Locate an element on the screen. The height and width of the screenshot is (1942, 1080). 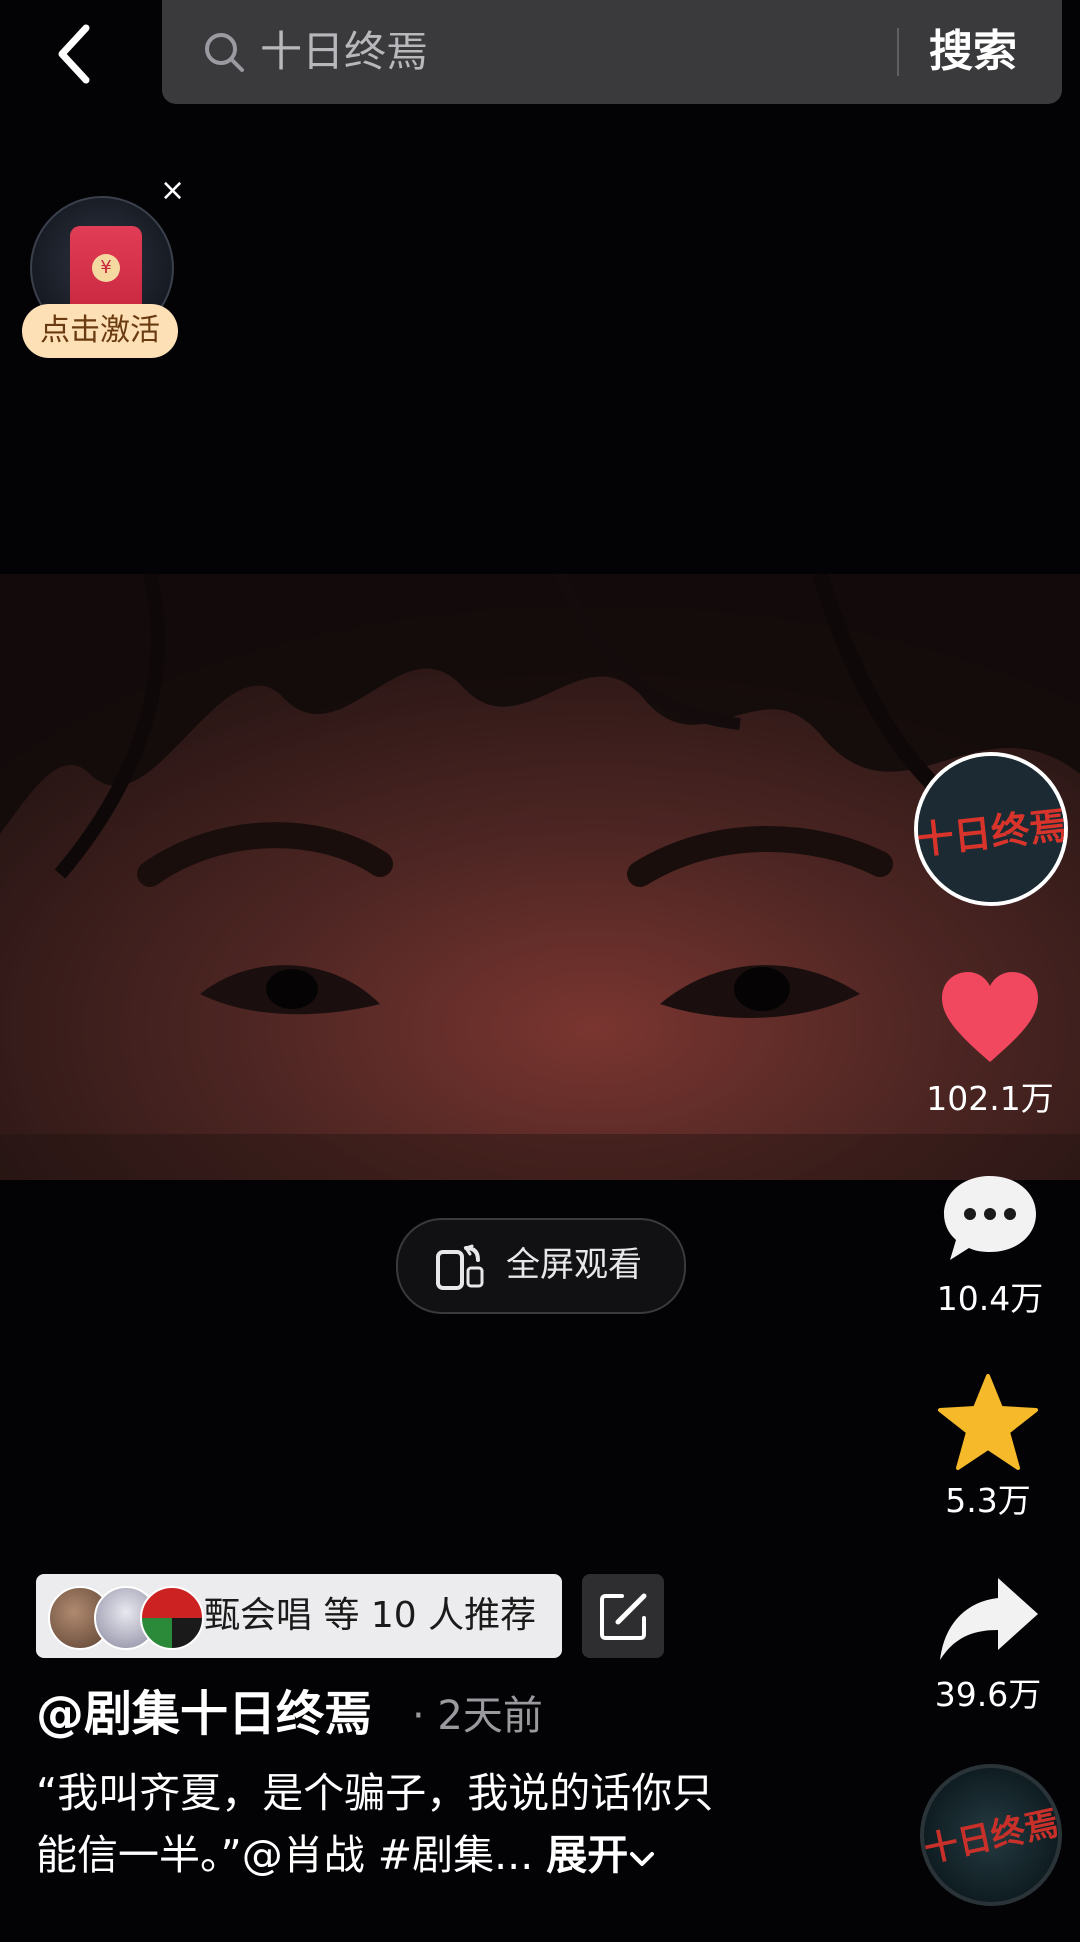
svg-text: 十日终焉 is located at coordinates (991, 1836).